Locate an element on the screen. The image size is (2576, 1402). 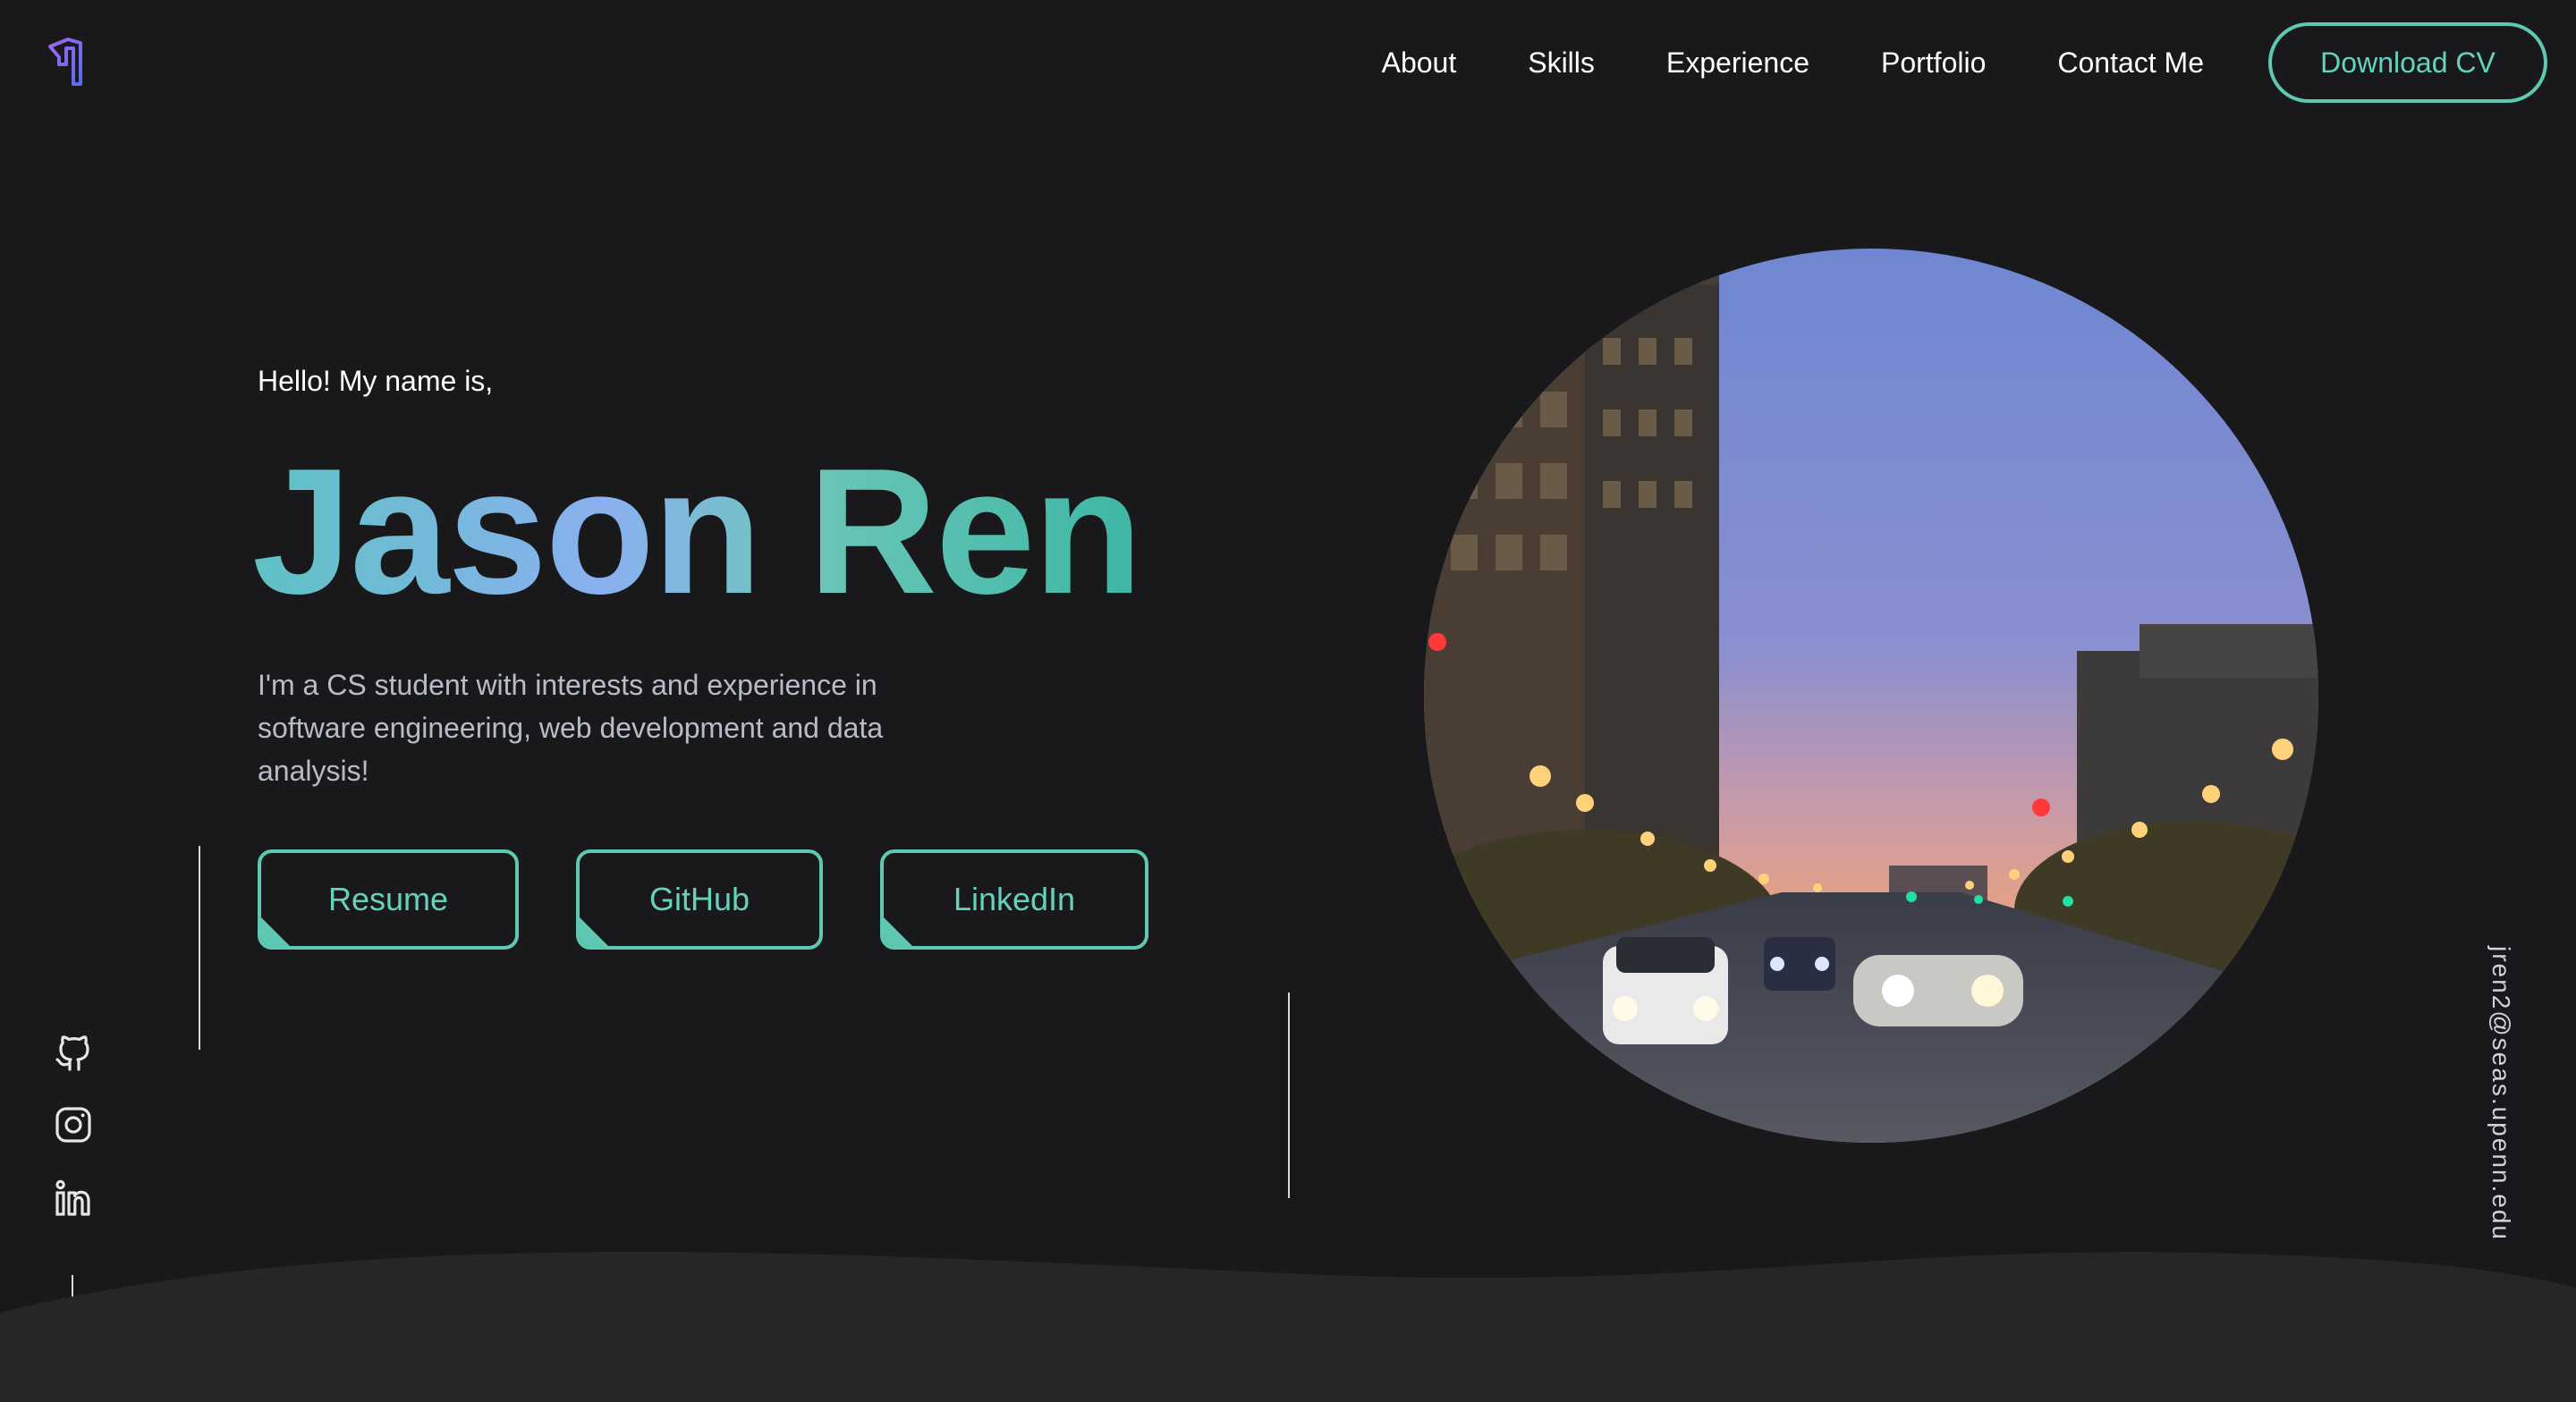
resume-button: Resume is located at coordinates (388, 899).